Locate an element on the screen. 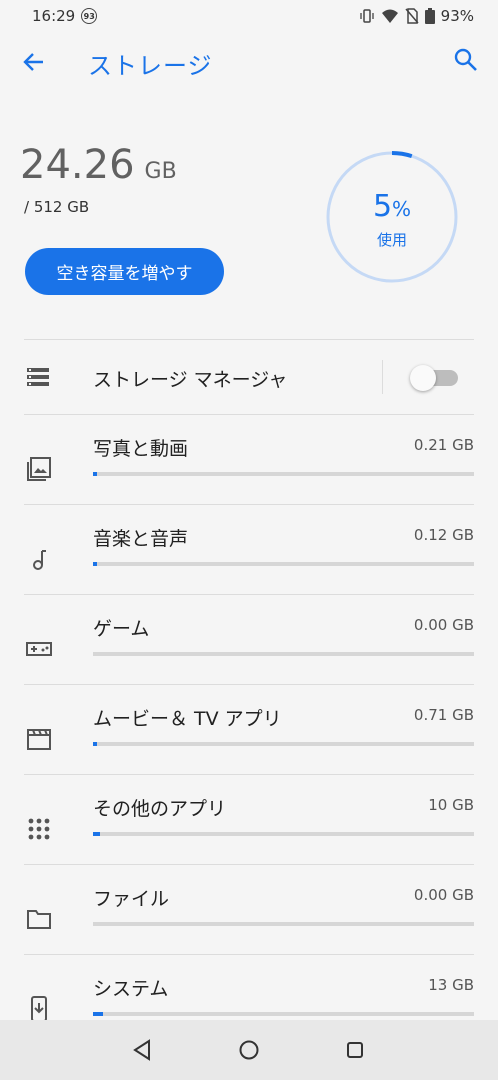 The width and height of the screenshot is (498, 1080). storage-manager-toggle is located at coordinates (434, 378).